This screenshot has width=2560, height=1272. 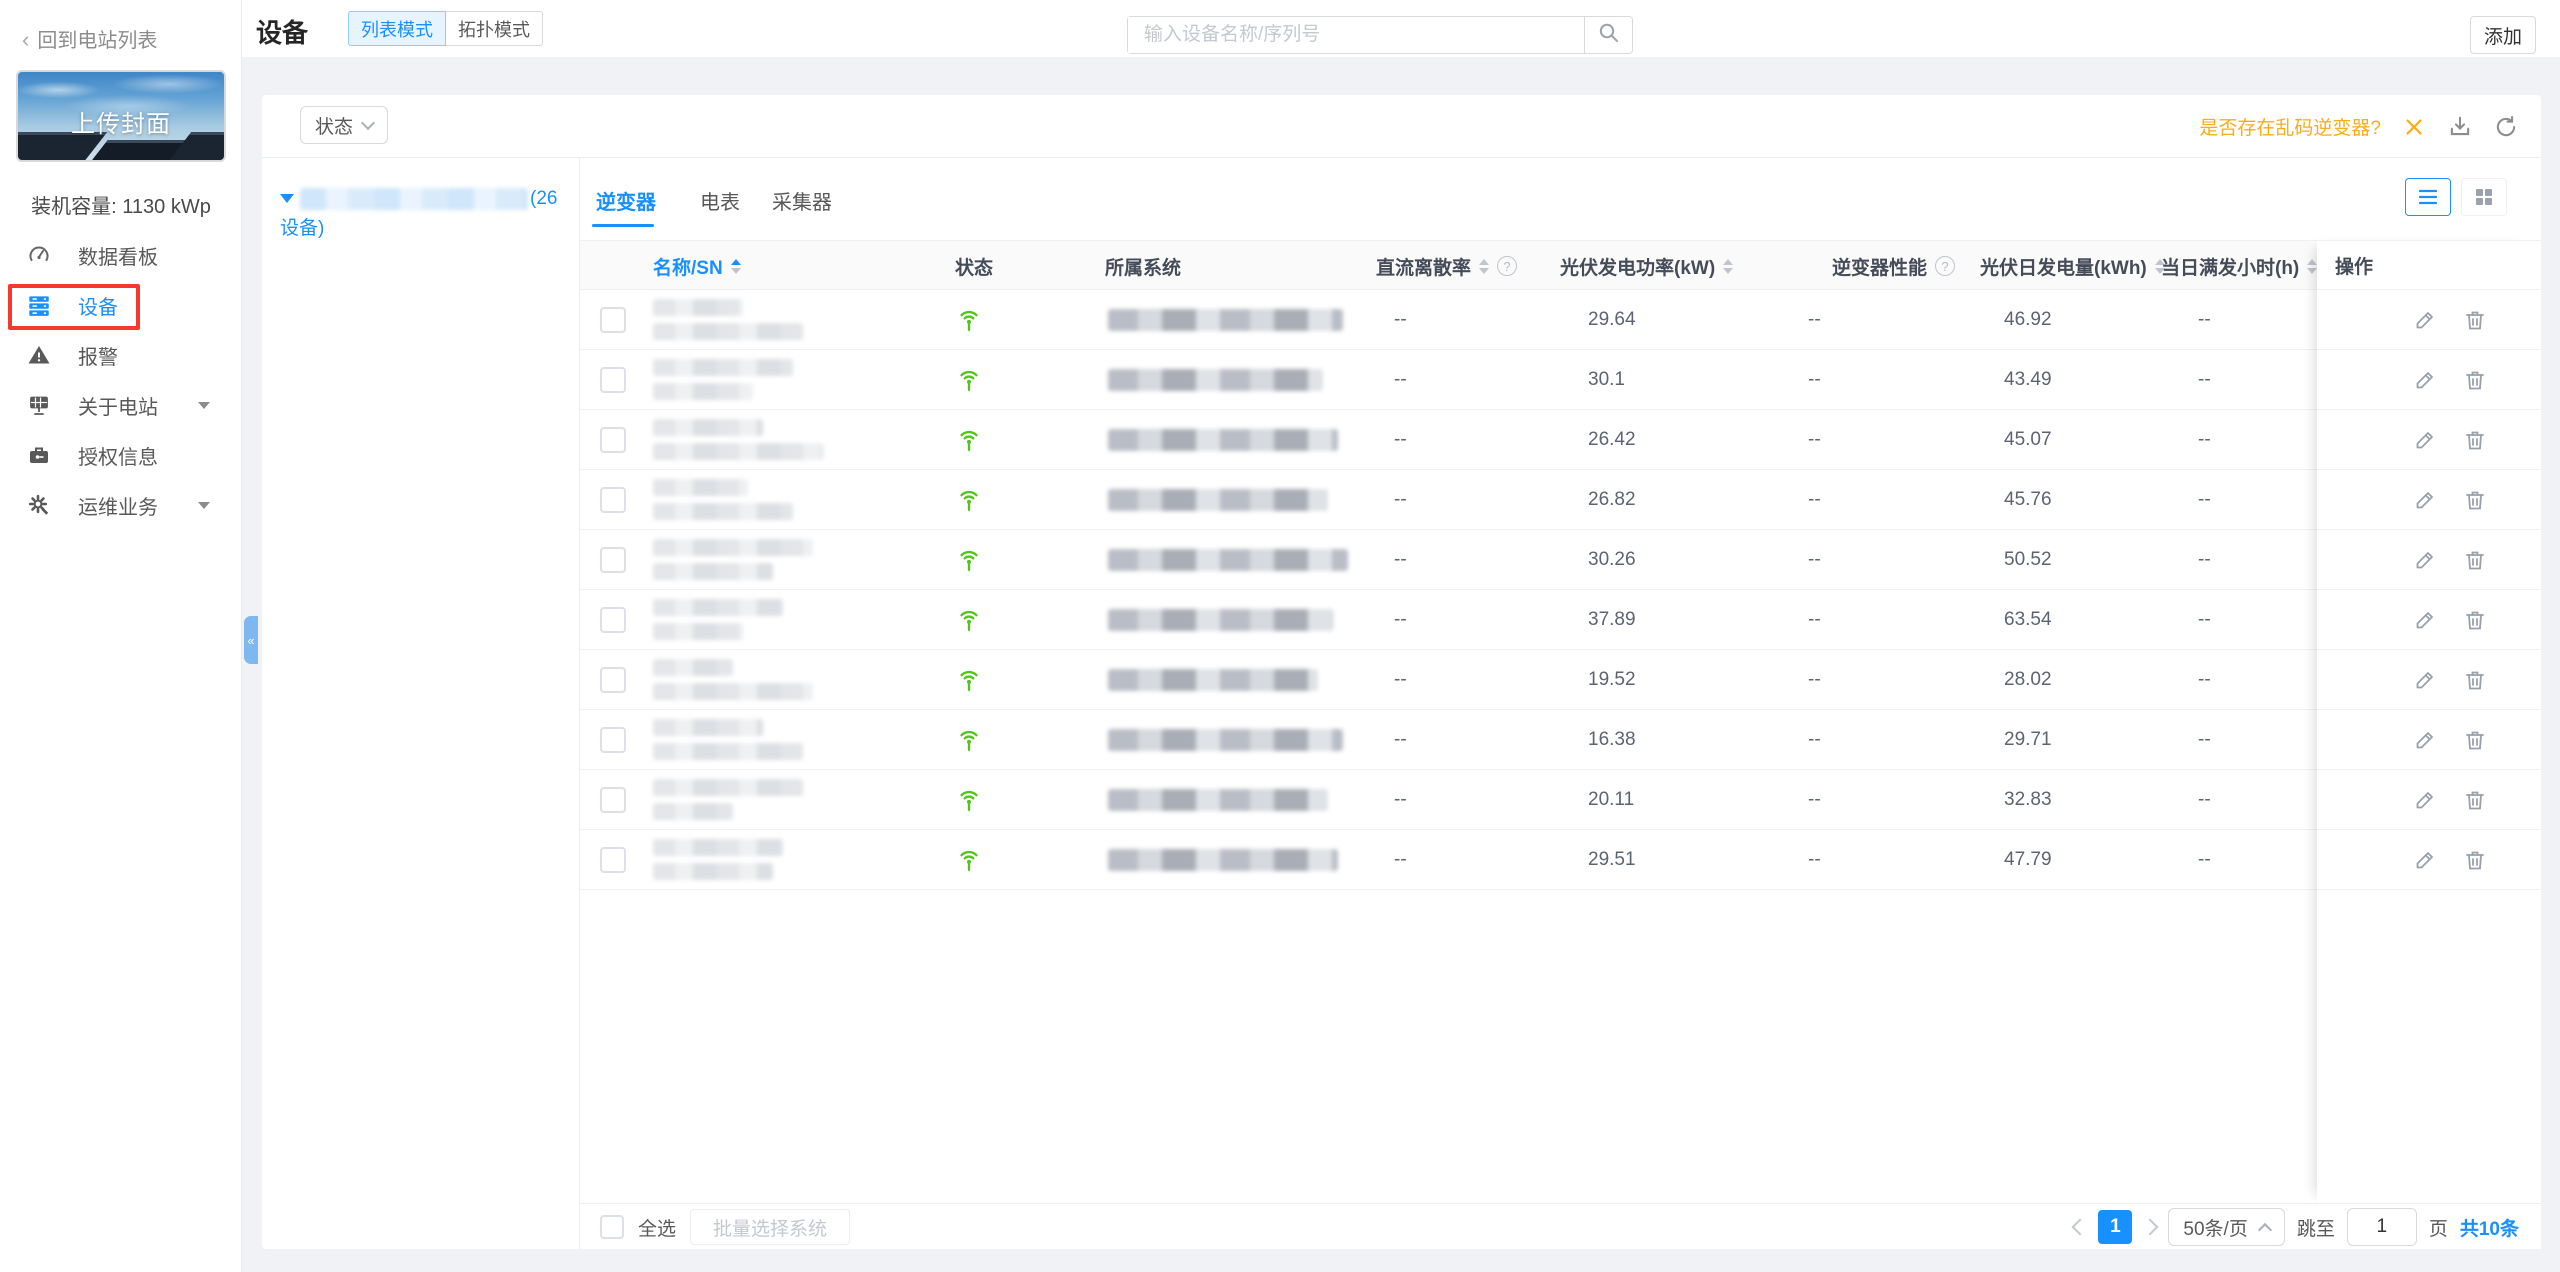 I want to click on next-page-icon, so click(x=2150, y=1227).